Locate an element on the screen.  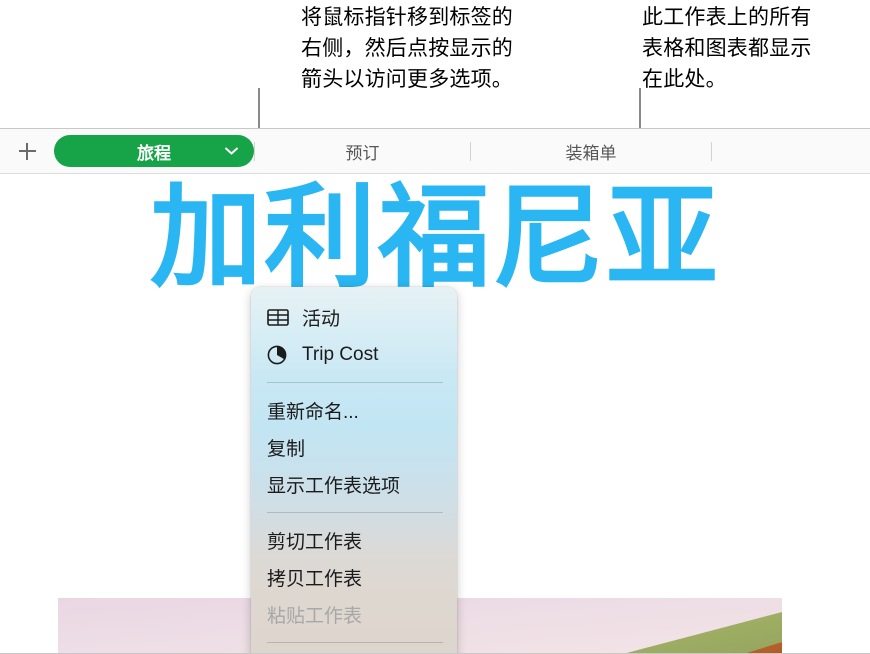
menu-item-show-sheet-options: 显示工作表选项 is located at coordinates (354, 484).